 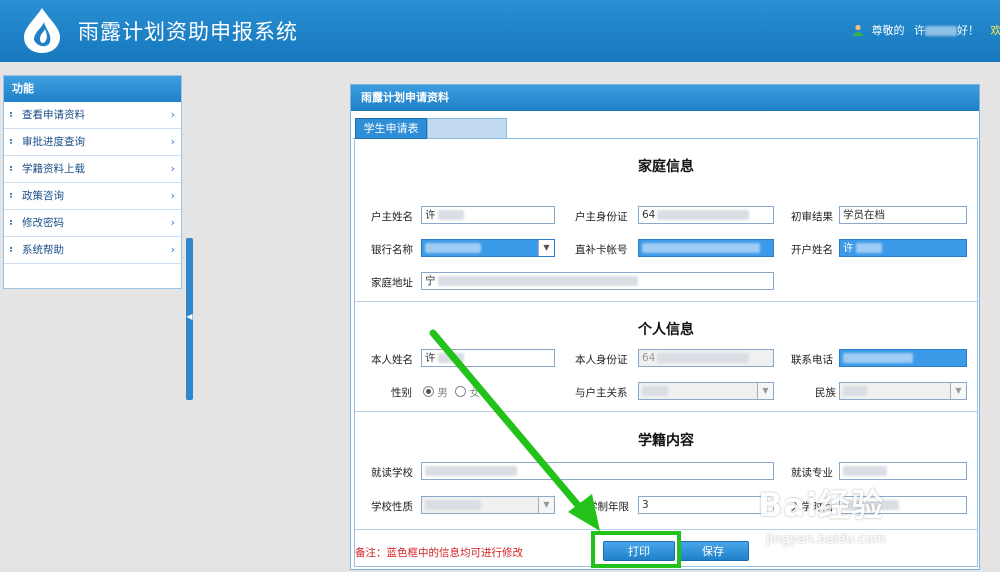 I want to click on relation-select: ▼, so click(x=706, y=391).